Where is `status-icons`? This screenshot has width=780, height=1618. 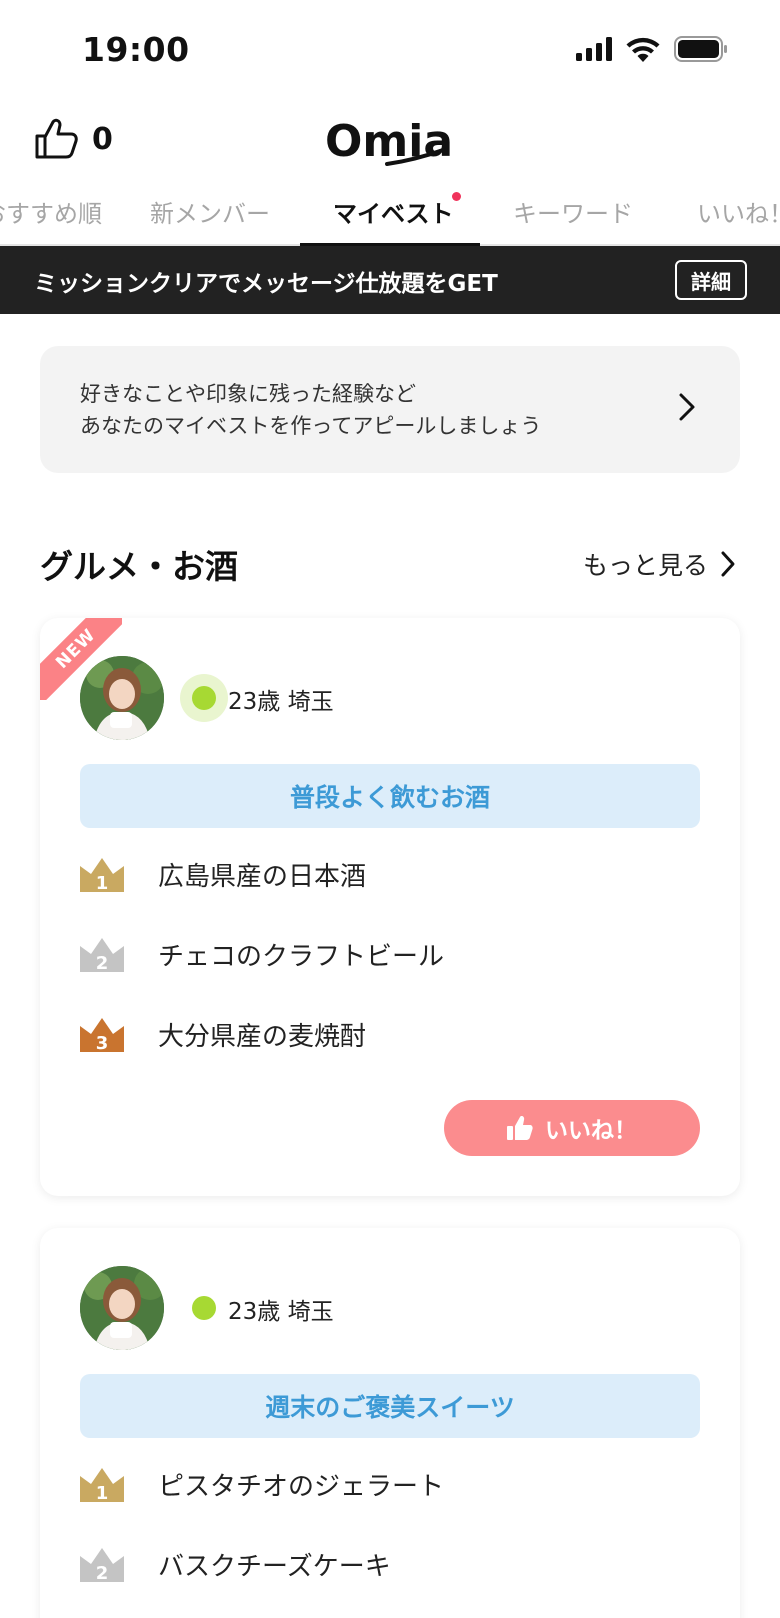
status-icons is located at coordinates (652, 49).